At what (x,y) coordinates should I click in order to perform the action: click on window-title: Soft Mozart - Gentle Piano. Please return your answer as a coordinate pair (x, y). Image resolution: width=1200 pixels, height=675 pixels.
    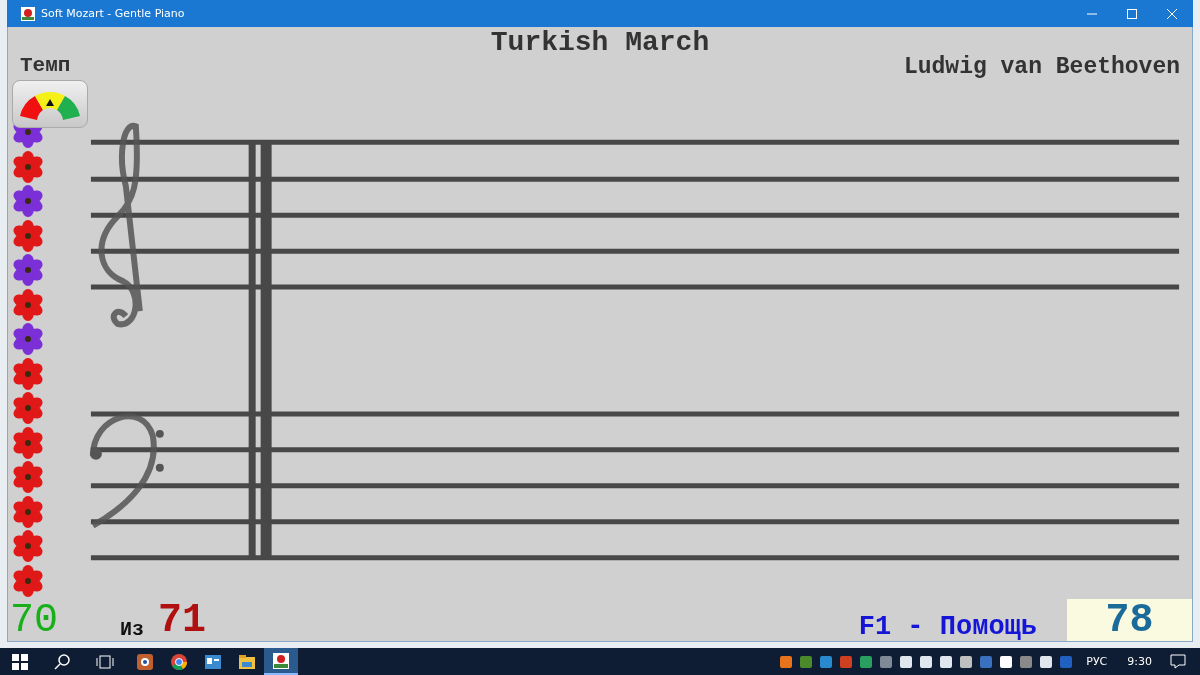
    Looking at the image, I should click on (113, 13).